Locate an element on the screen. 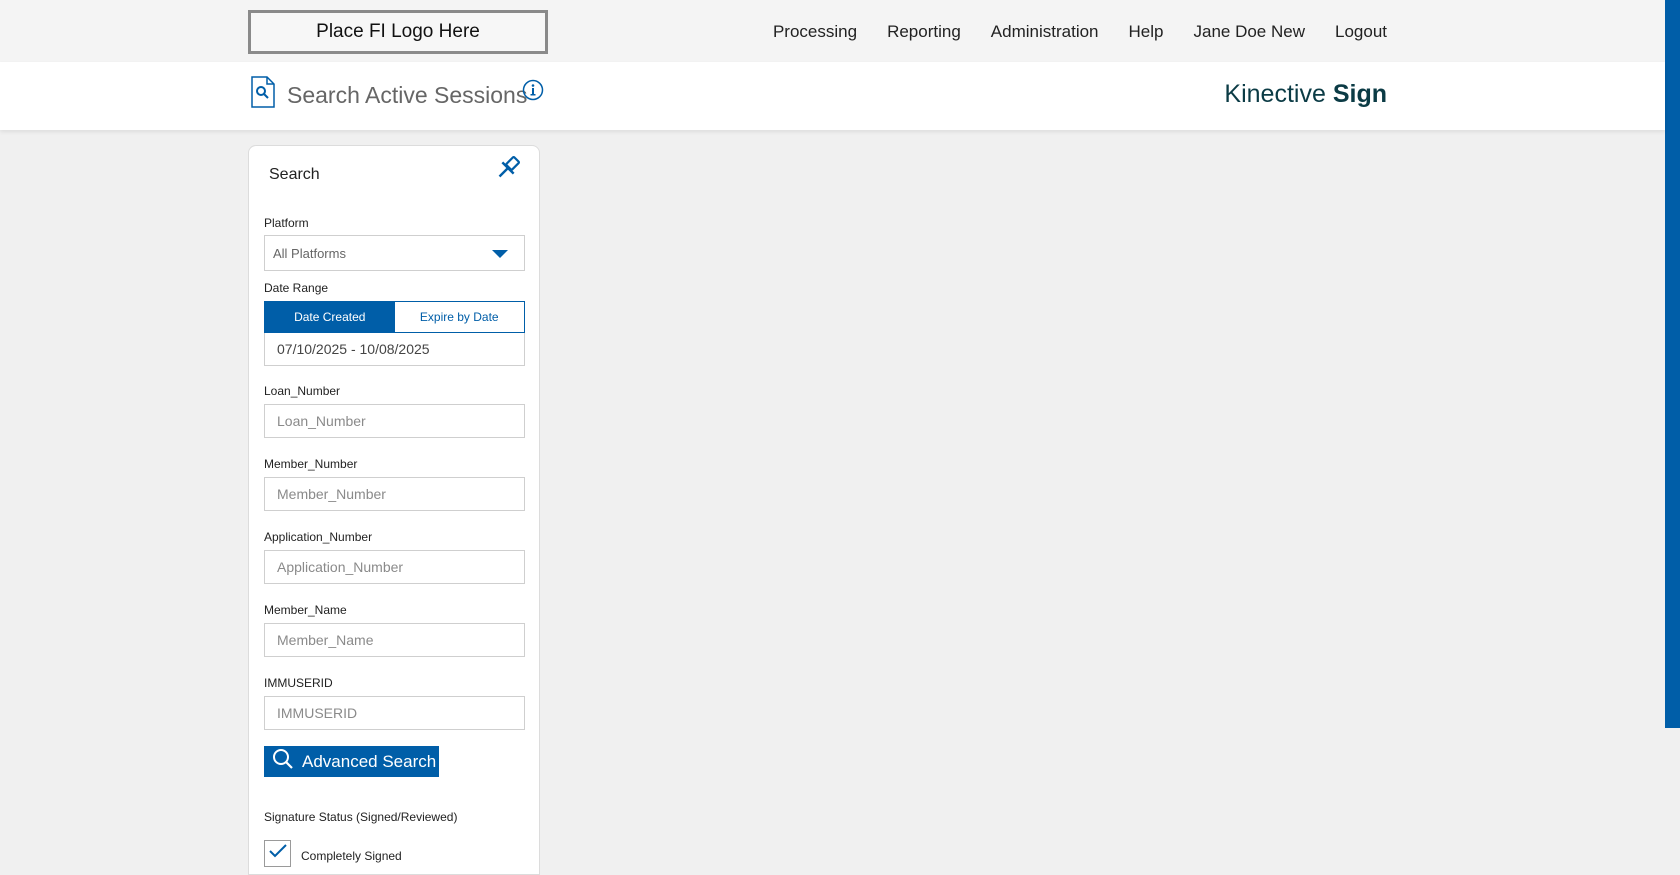 The height and width of the screenshot is (875, 1680). scrollbar-thumb is located at coordinates (1672, 364).